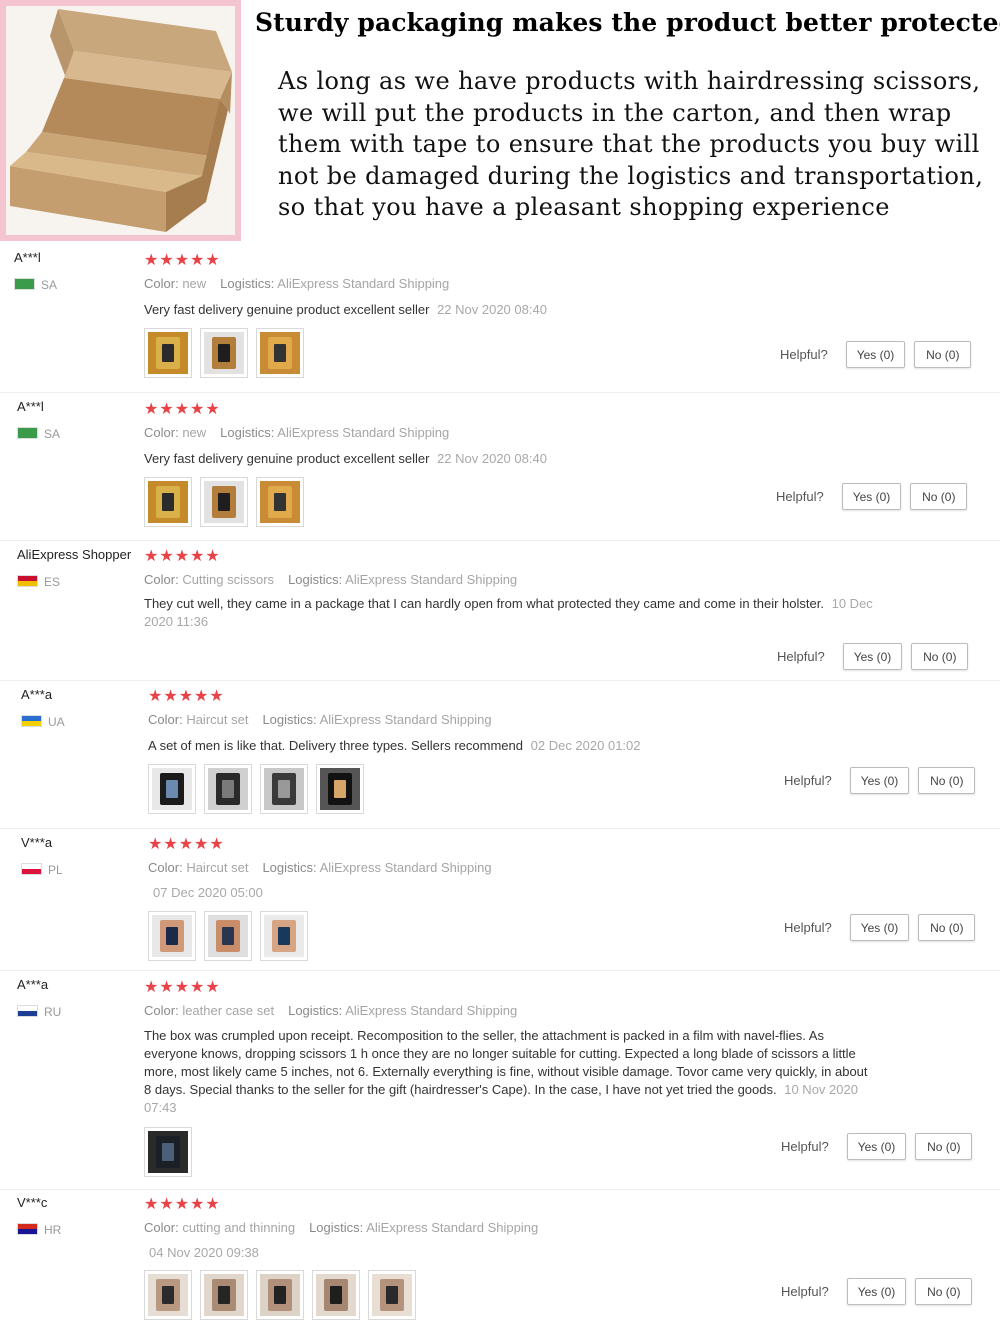 This screenshot has width=1000, height=1341. Describe the element at coordinates (53, 1230) in the screenshot. I see `country-code: HR` at that location.